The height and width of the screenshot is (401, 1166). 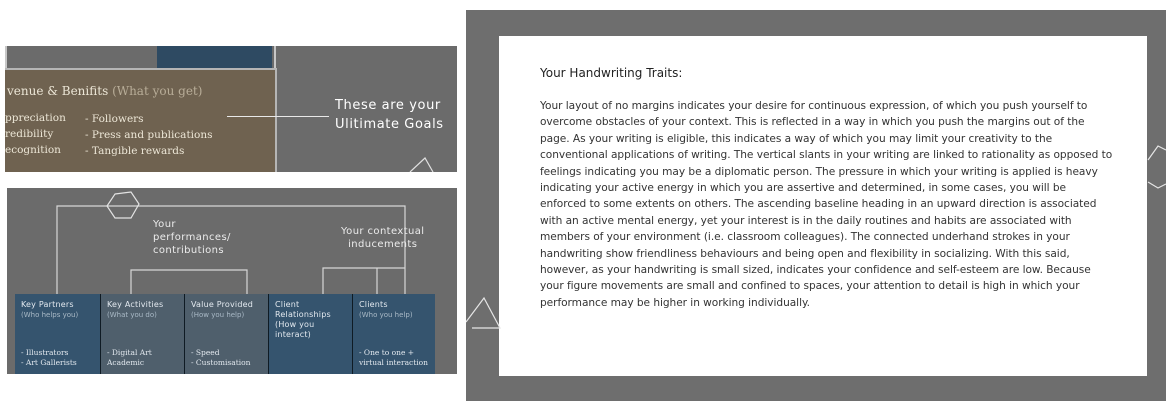 I want to click on label-line: inducements, so click(x=383, y=244).